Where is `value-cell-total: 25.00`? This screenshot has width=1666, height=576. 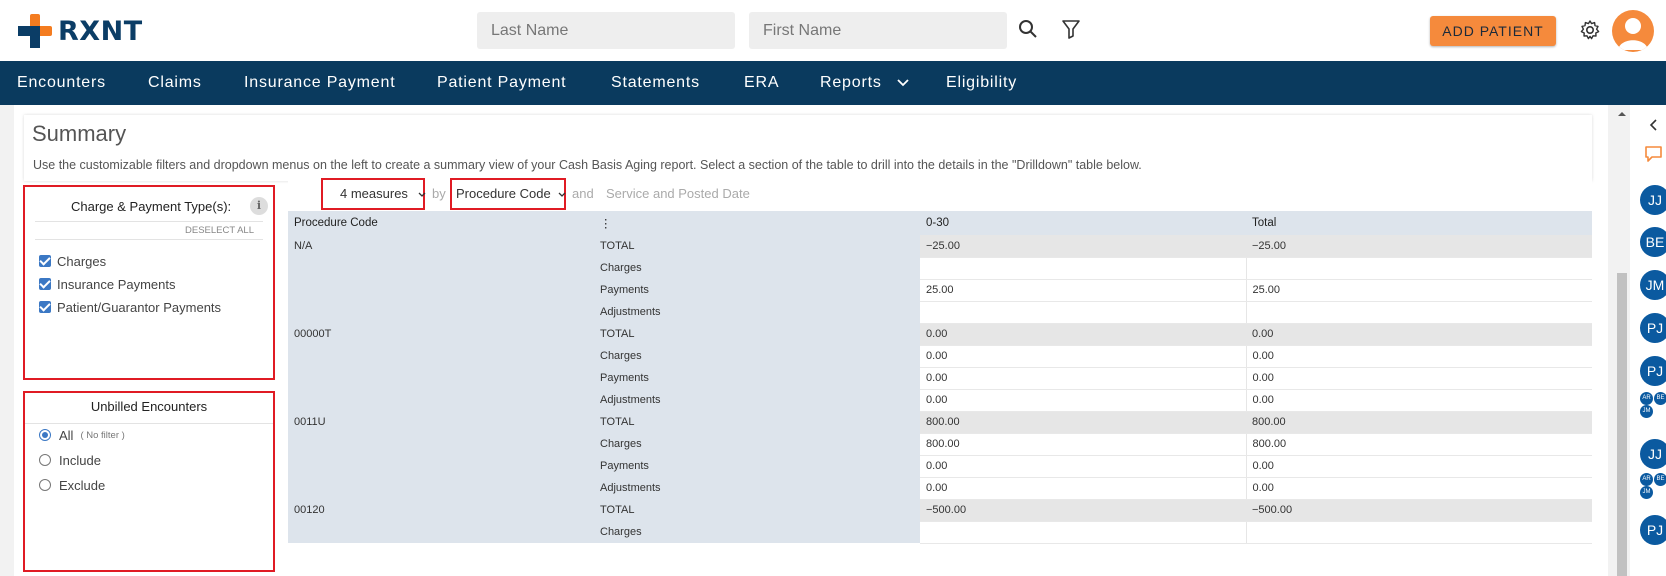 value-cell-total: 25.00 is located at coordinates (1419, 290).